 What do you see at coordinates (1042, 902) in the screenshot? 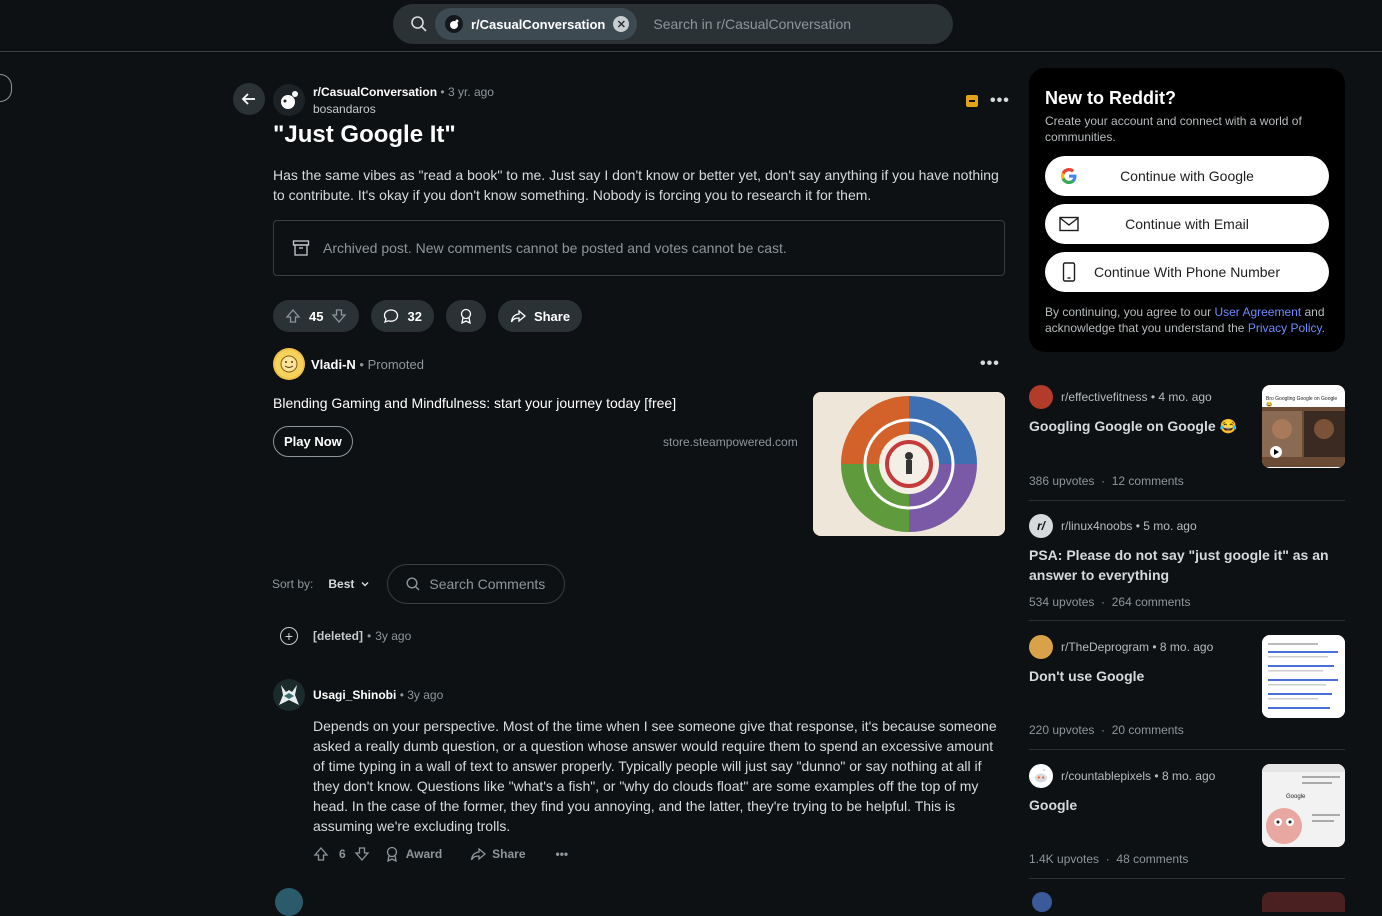
I see `related-subreddit-avatar` at bounding box center [1042, 902].